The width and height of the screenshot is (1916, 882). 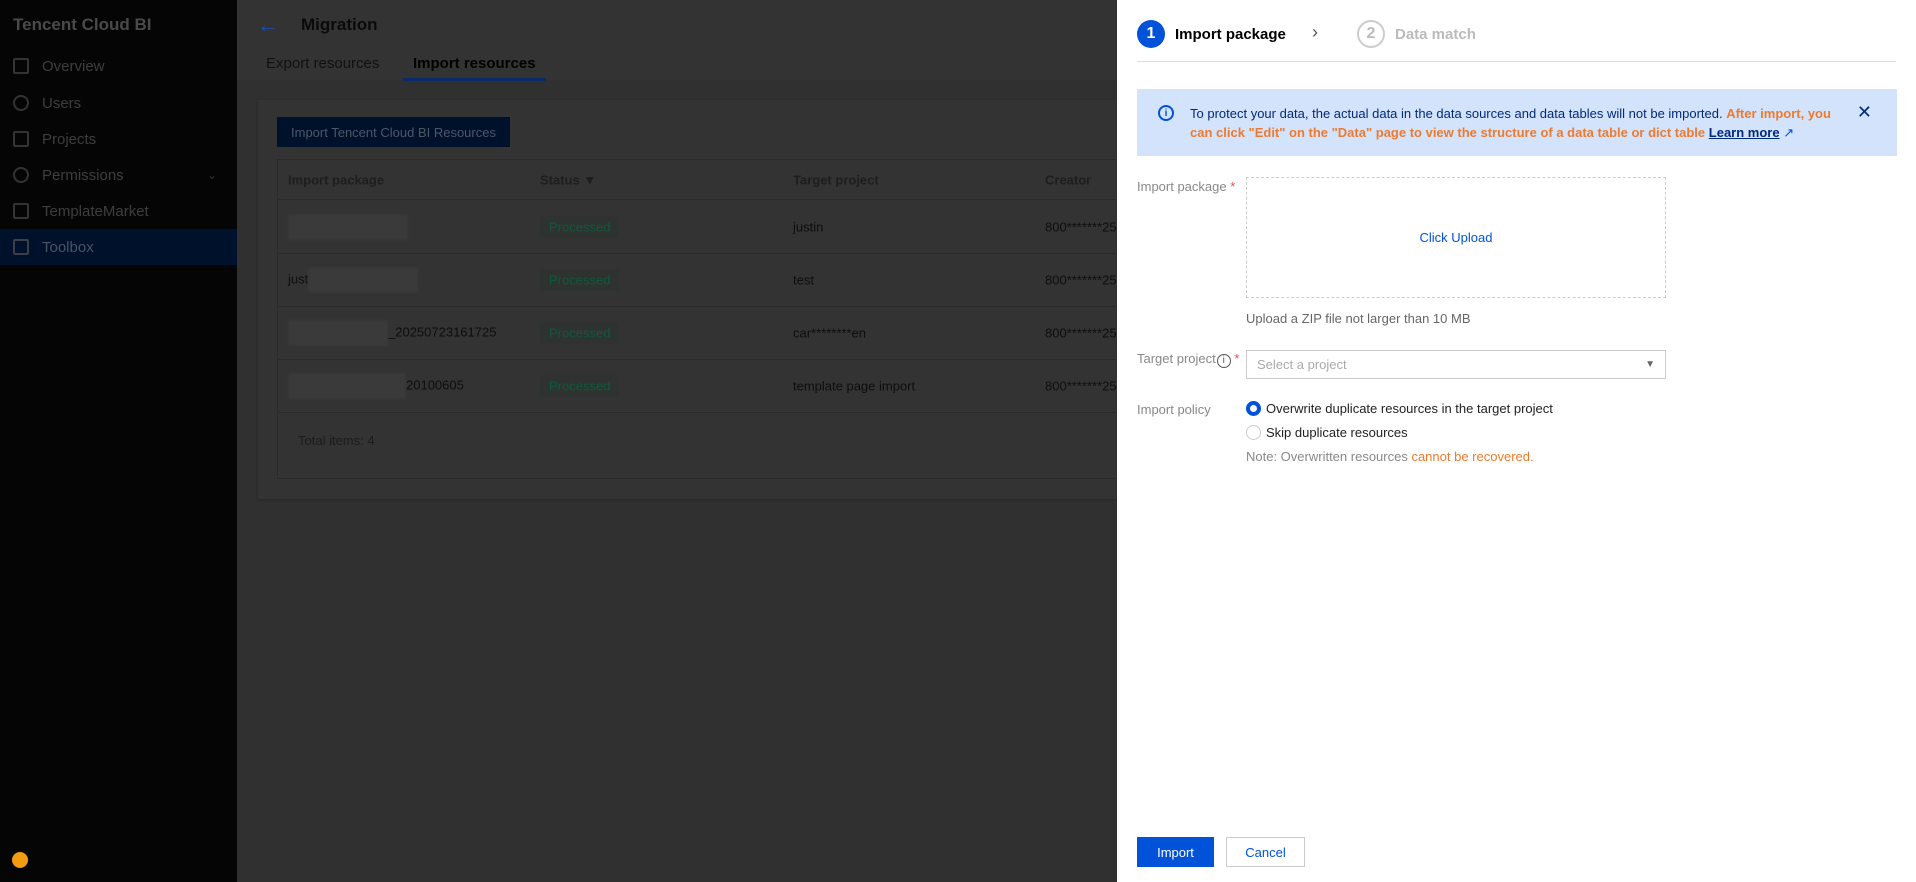 What do you see at coordinates (392, 333) in the screenshot?
I see `package-name: _20250723161725` at bounding box center [392, 333].